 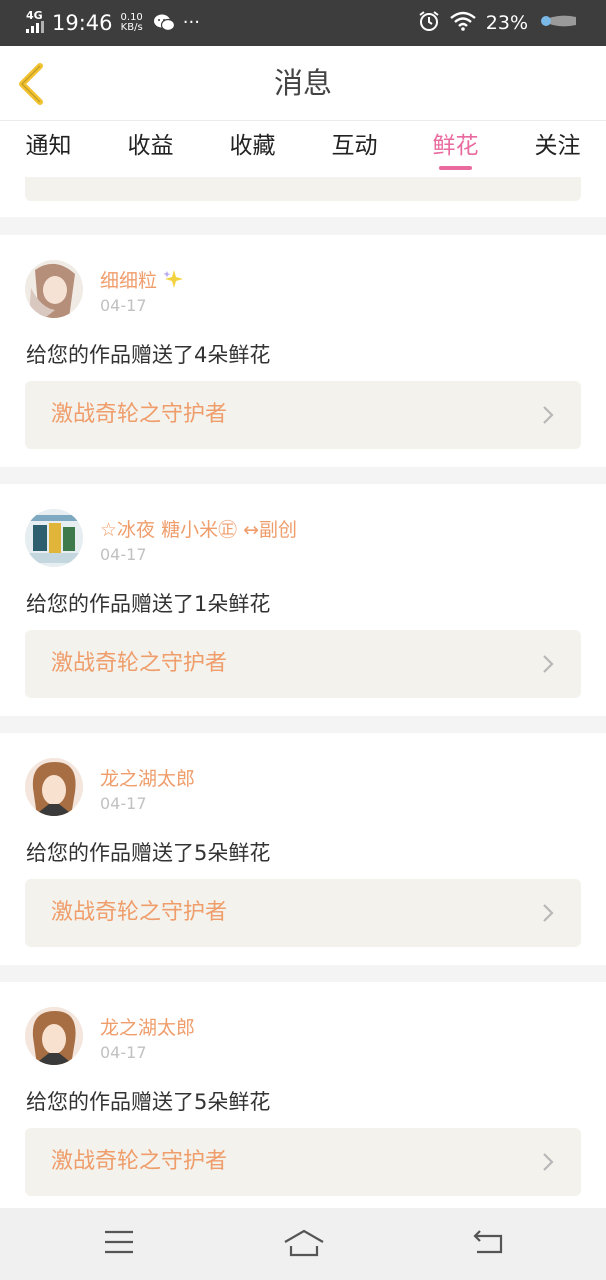 I want to click on work-link, so click(x=303, y=189).